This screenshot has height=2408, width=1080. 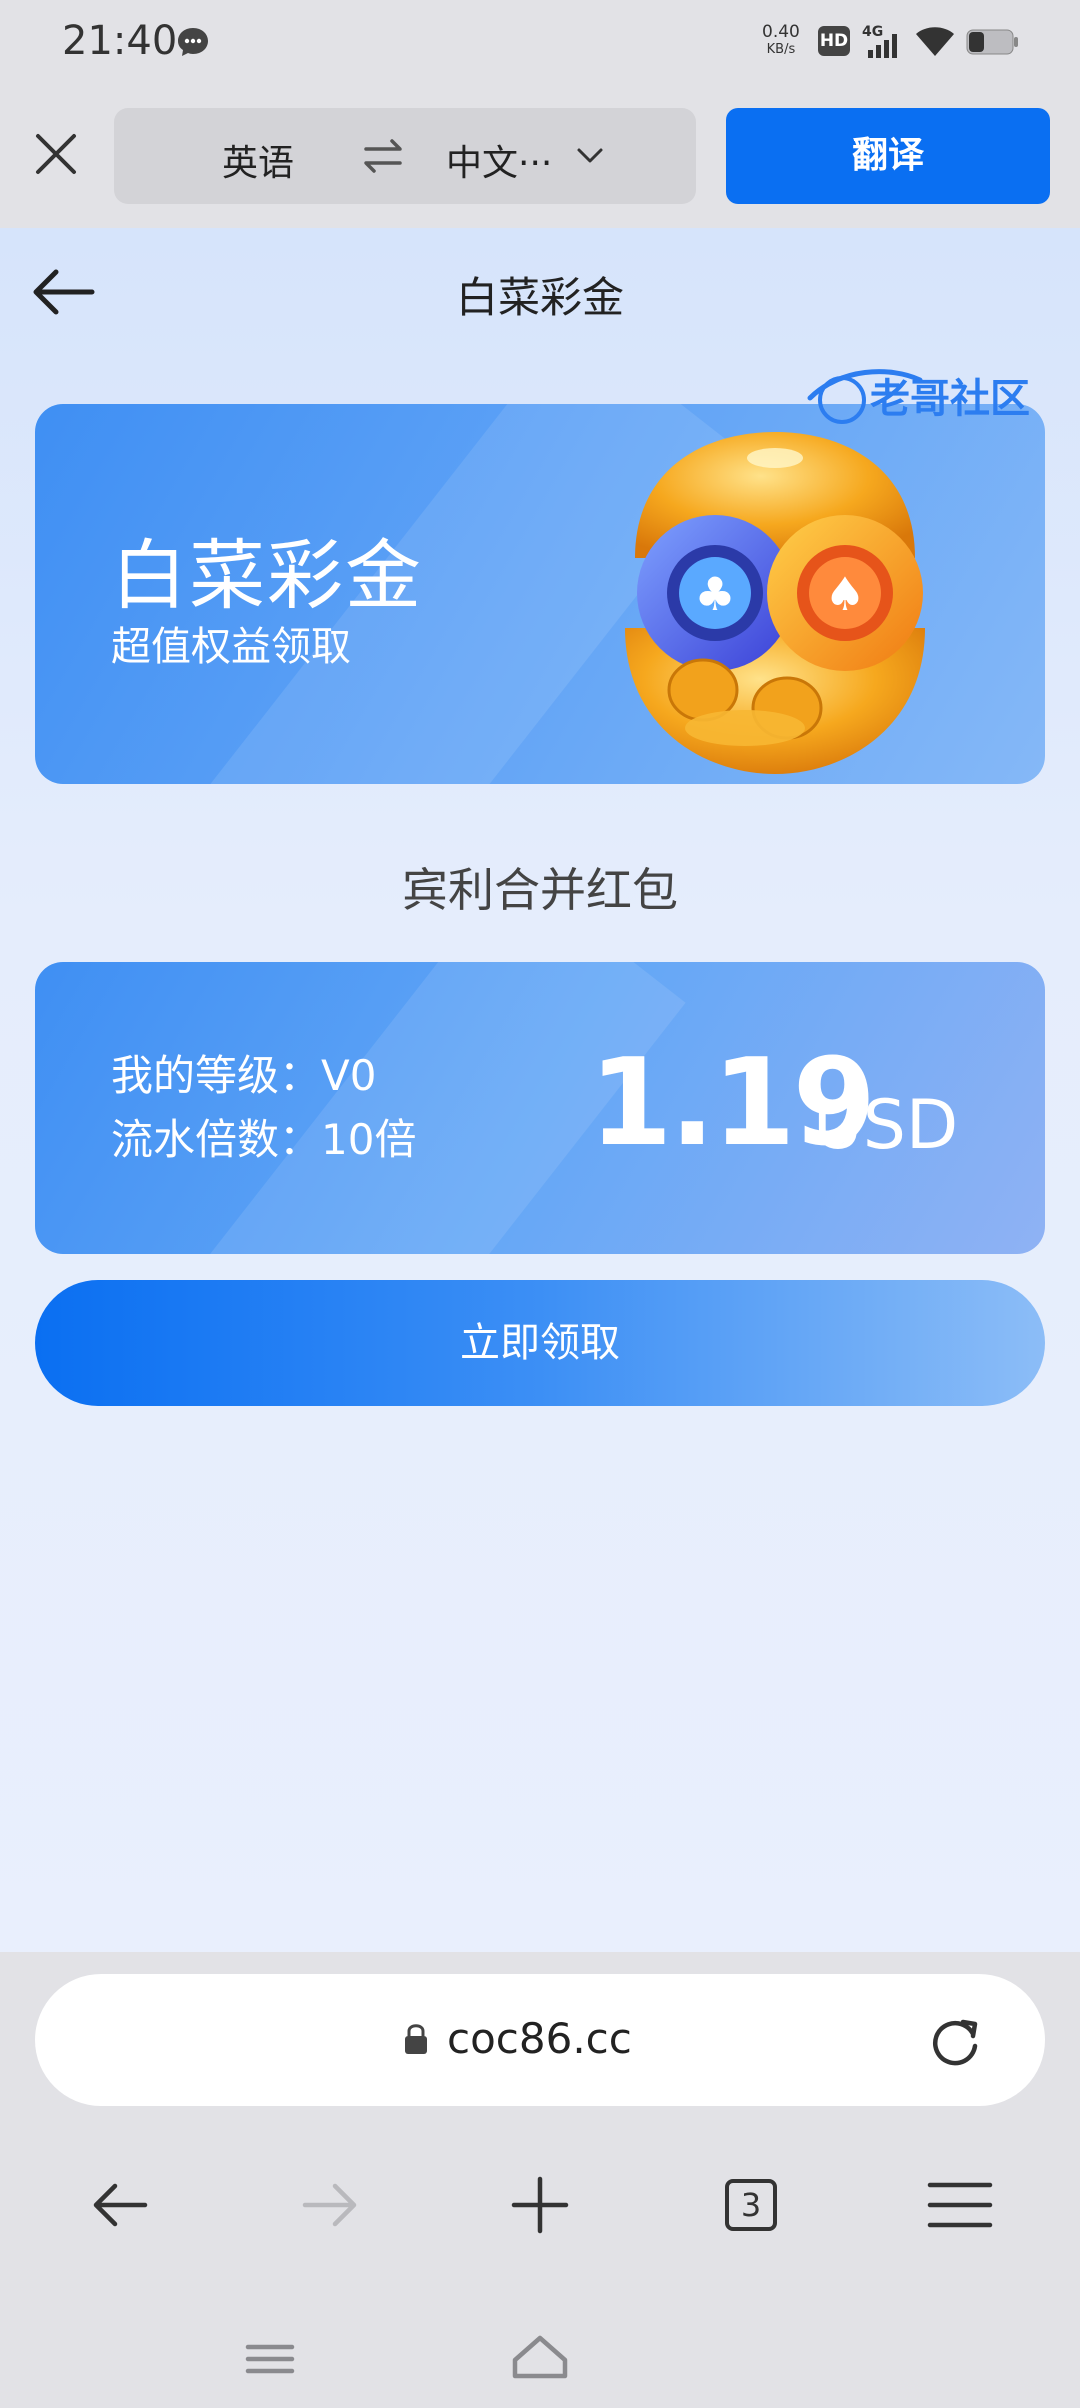 I want to click on tabs-button: 3, so click(x=750, y=2205).